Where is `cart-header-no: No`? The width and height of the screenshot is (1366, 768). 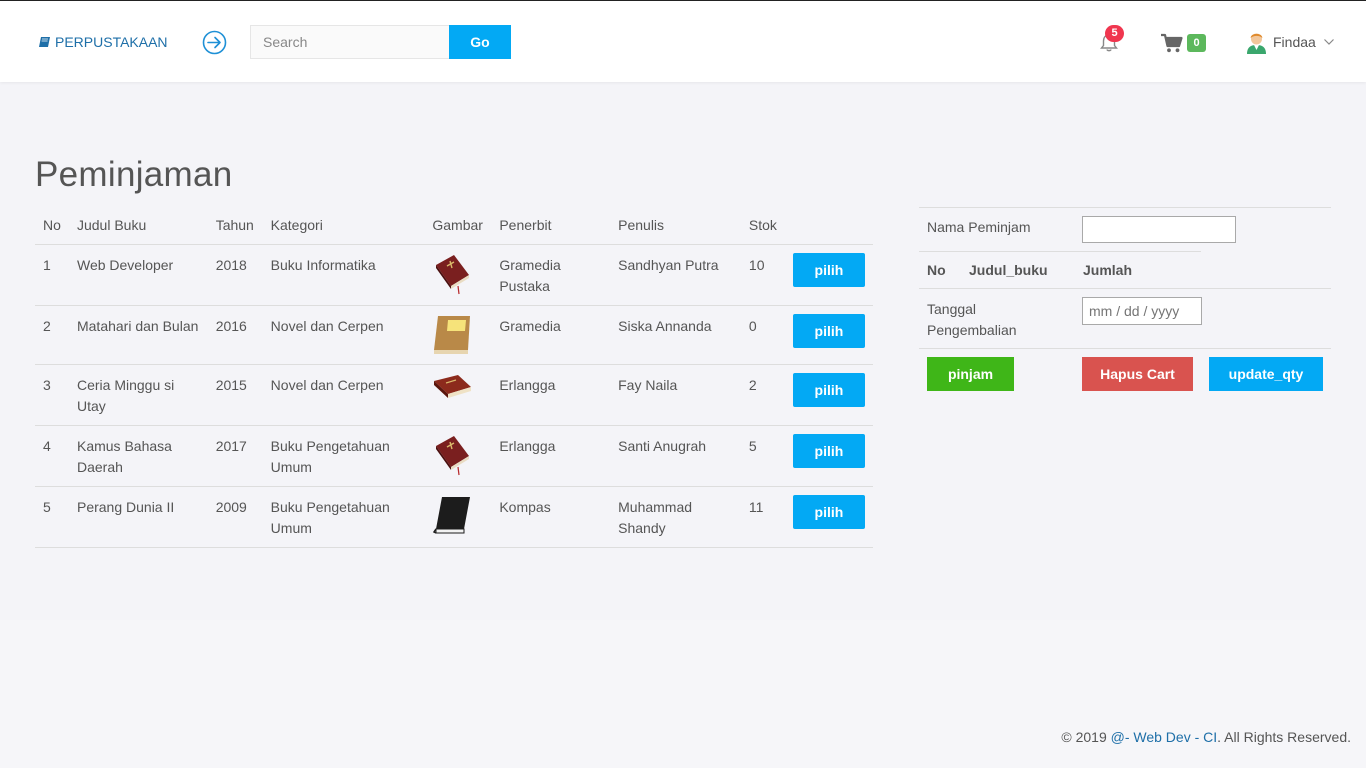
cart-header-no: No is located at coordinates (936, 270).